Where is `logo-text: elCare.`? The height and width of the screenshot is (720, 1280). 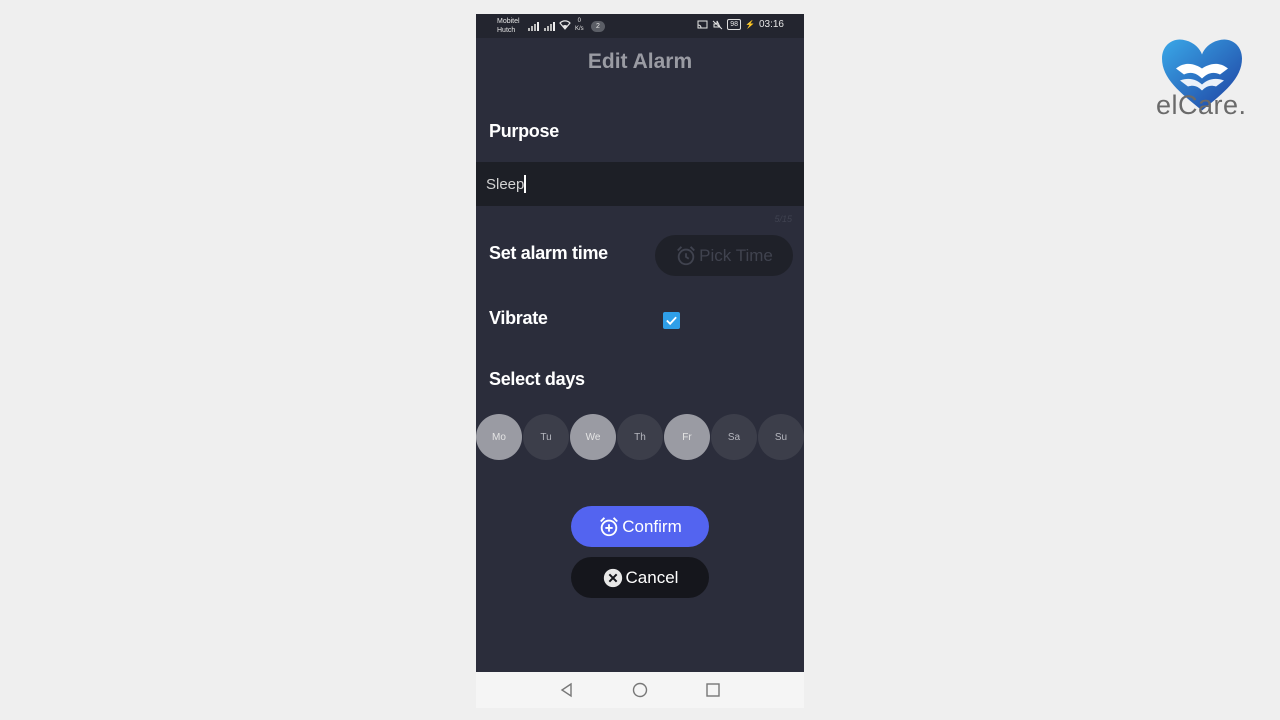 logo-text: elCare. is located at coordinates (1201, 105).